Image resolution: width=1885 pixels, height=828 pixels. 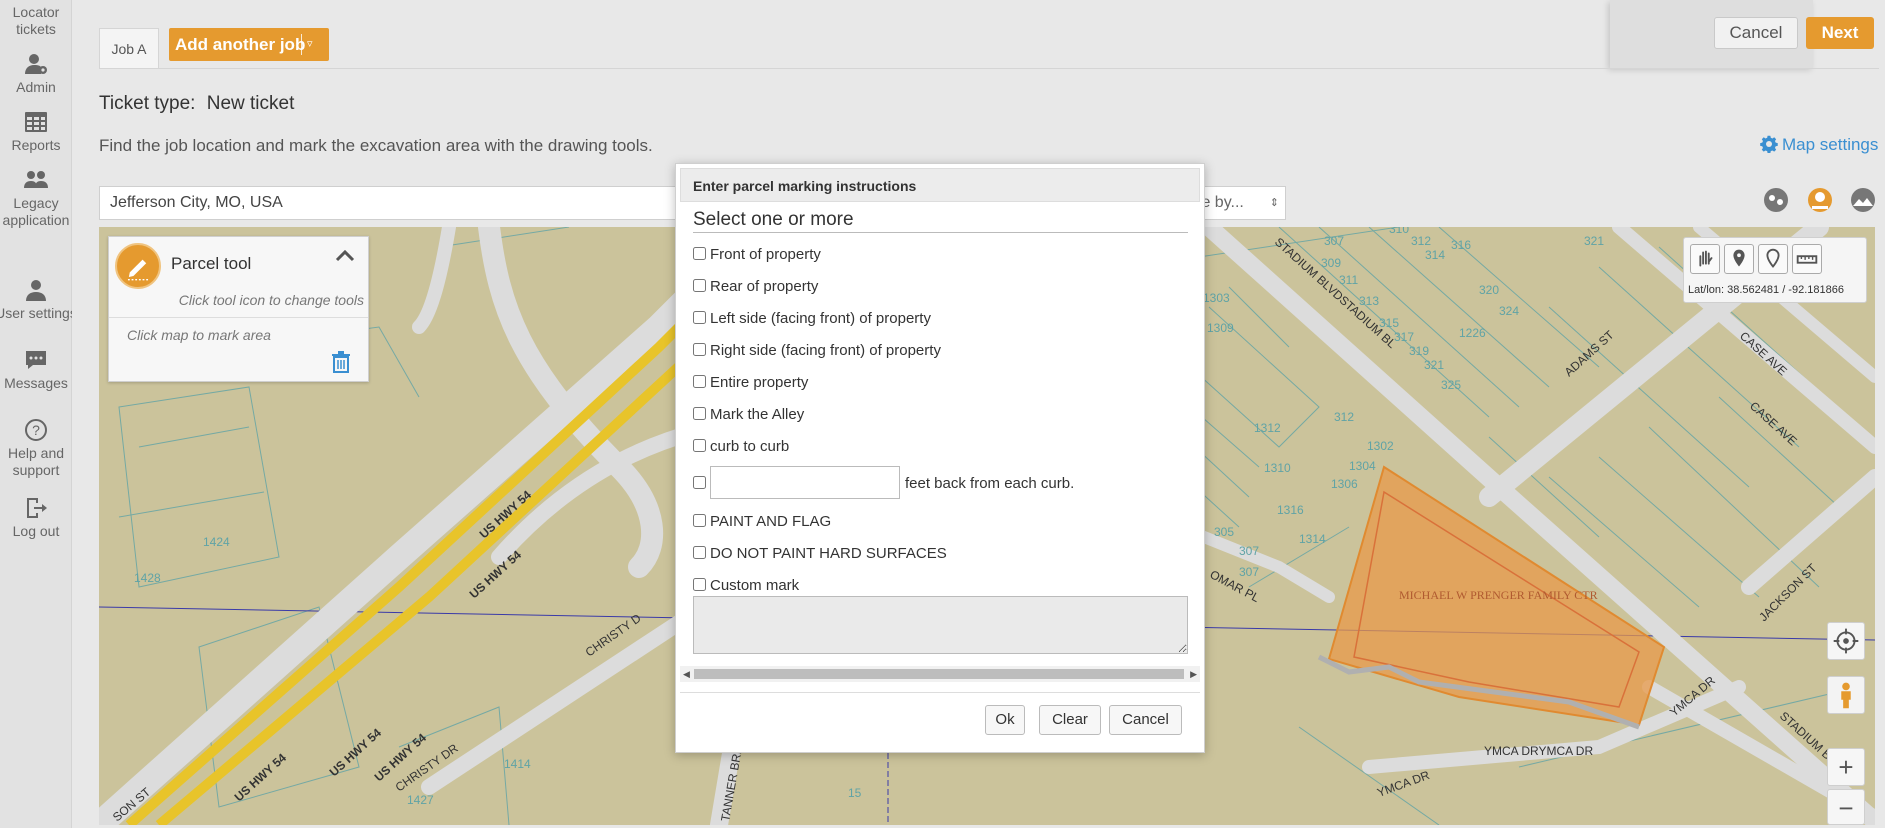 I want to click on street-view-pegman-icon, so click(x=1846, y=695).